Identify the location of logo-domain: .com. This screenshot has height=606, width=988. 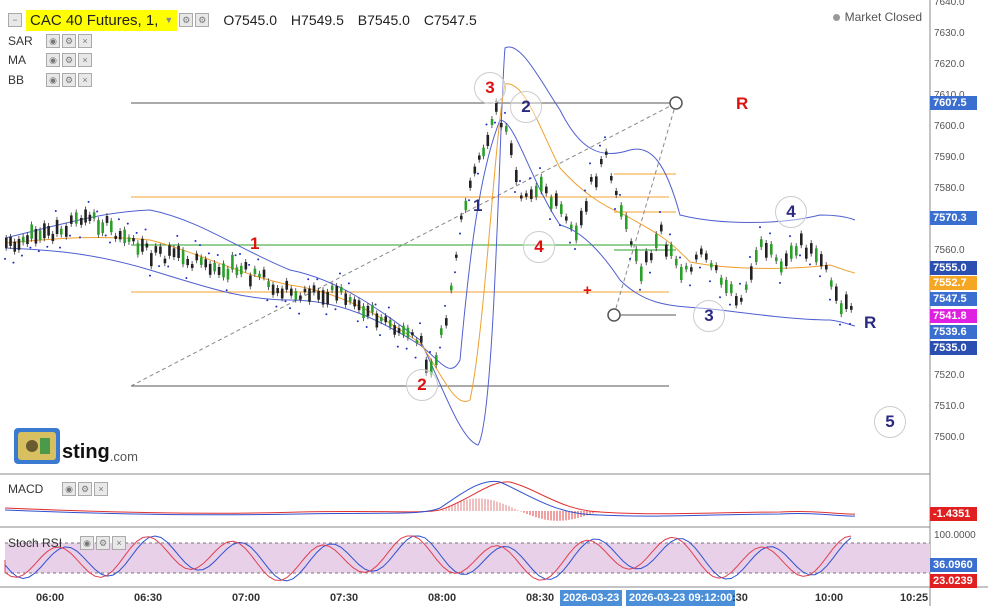
(123, 456).